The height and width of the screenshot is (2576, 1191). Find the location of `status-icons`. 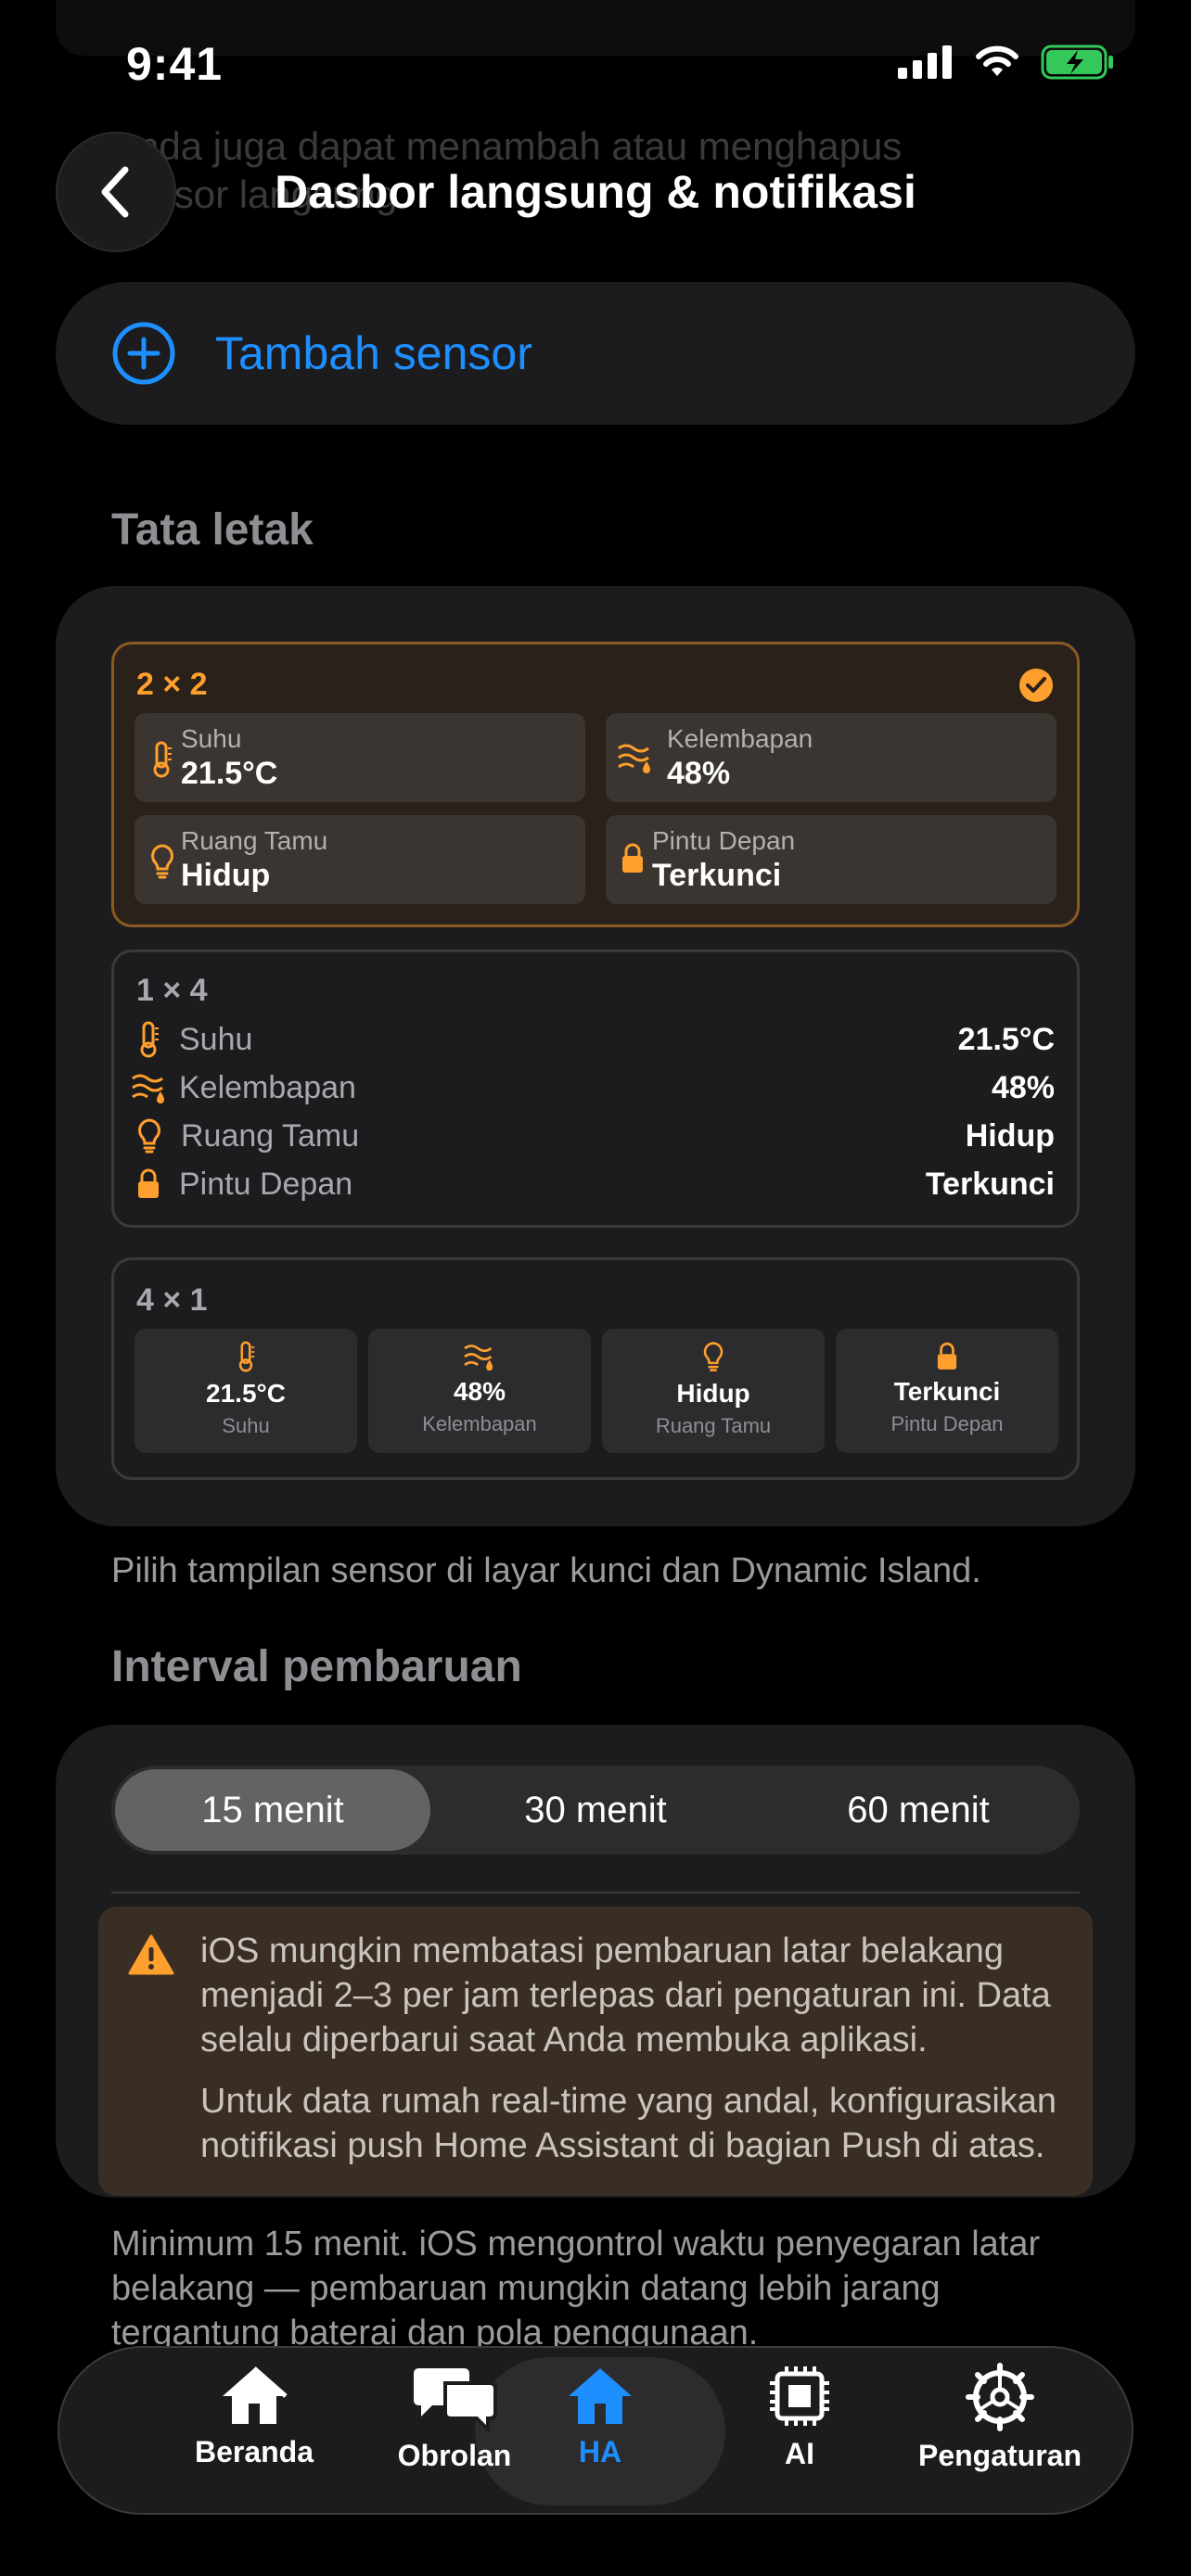

status-icons is located at coordinates (1007, 62).